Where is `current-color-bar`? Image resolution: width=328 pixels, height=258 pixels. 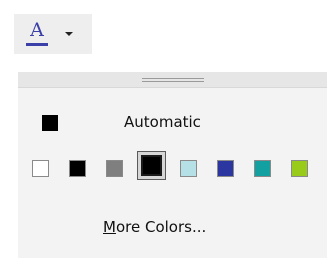
current-color-bar is located at coordinates (37, 44).